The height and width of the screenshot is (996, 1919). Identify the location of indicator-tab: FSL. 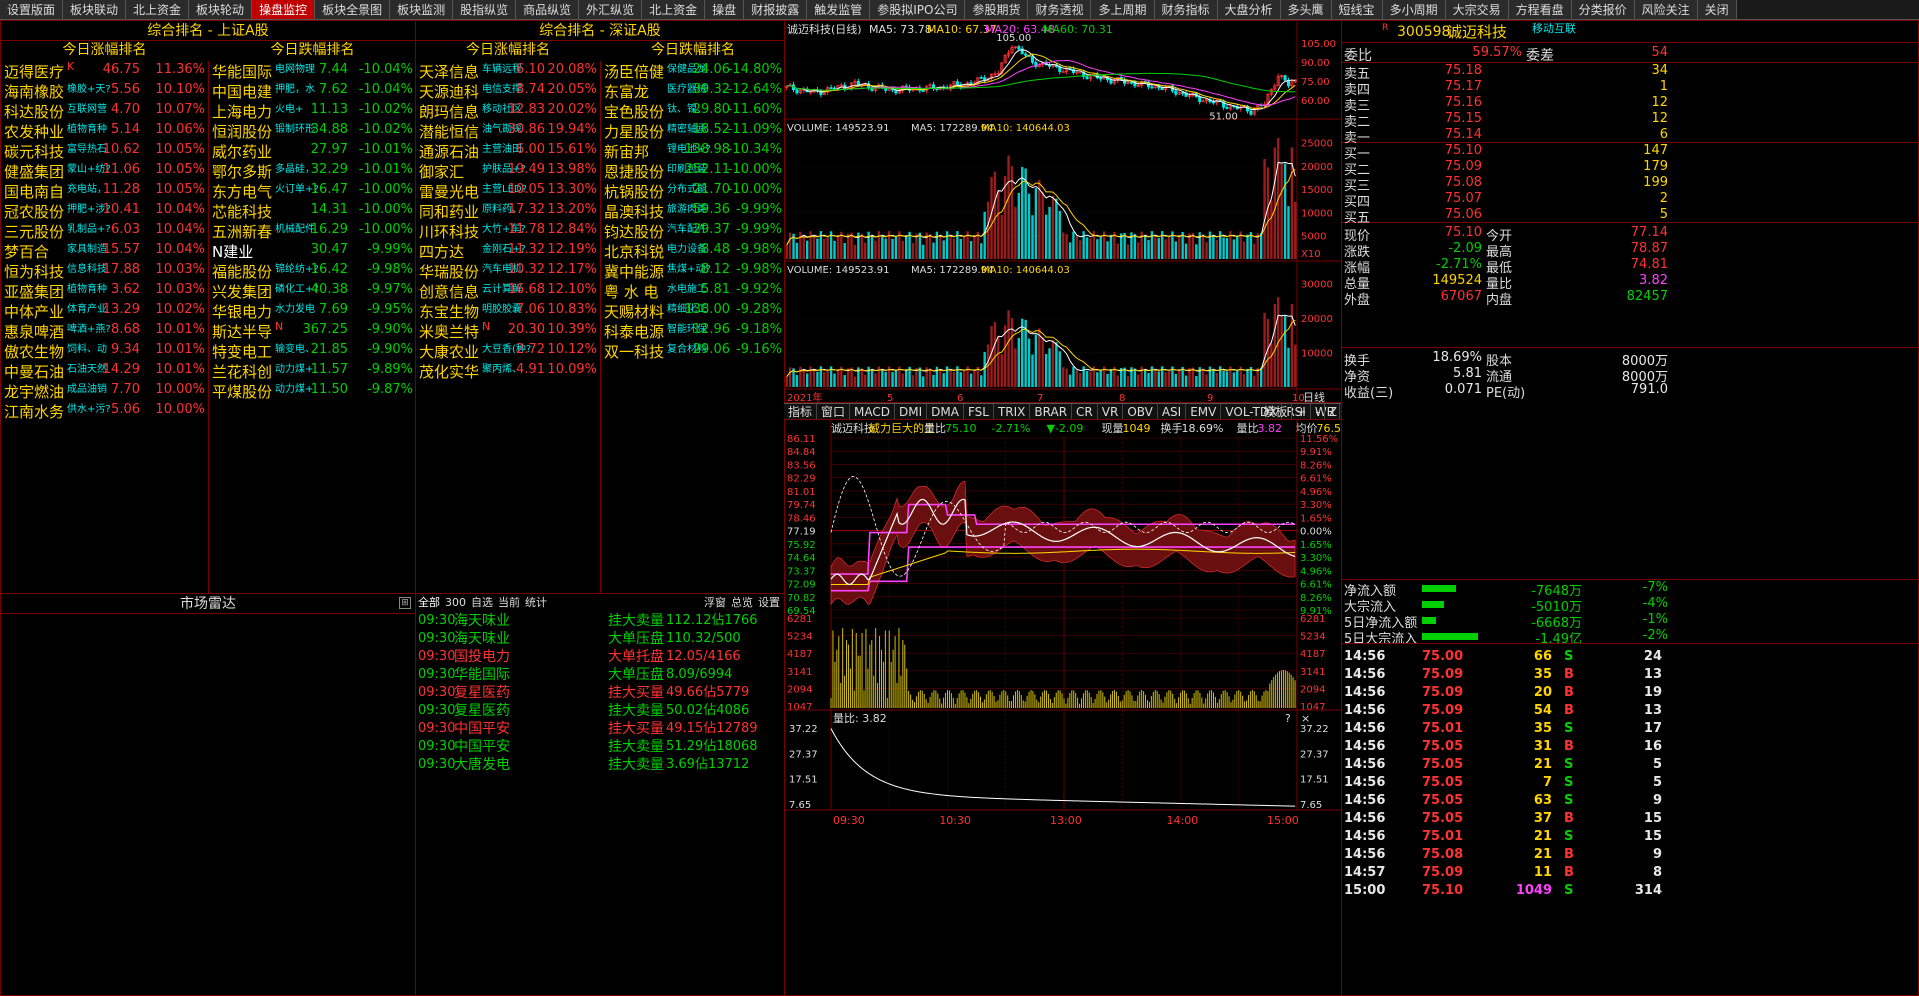
(979, 411).